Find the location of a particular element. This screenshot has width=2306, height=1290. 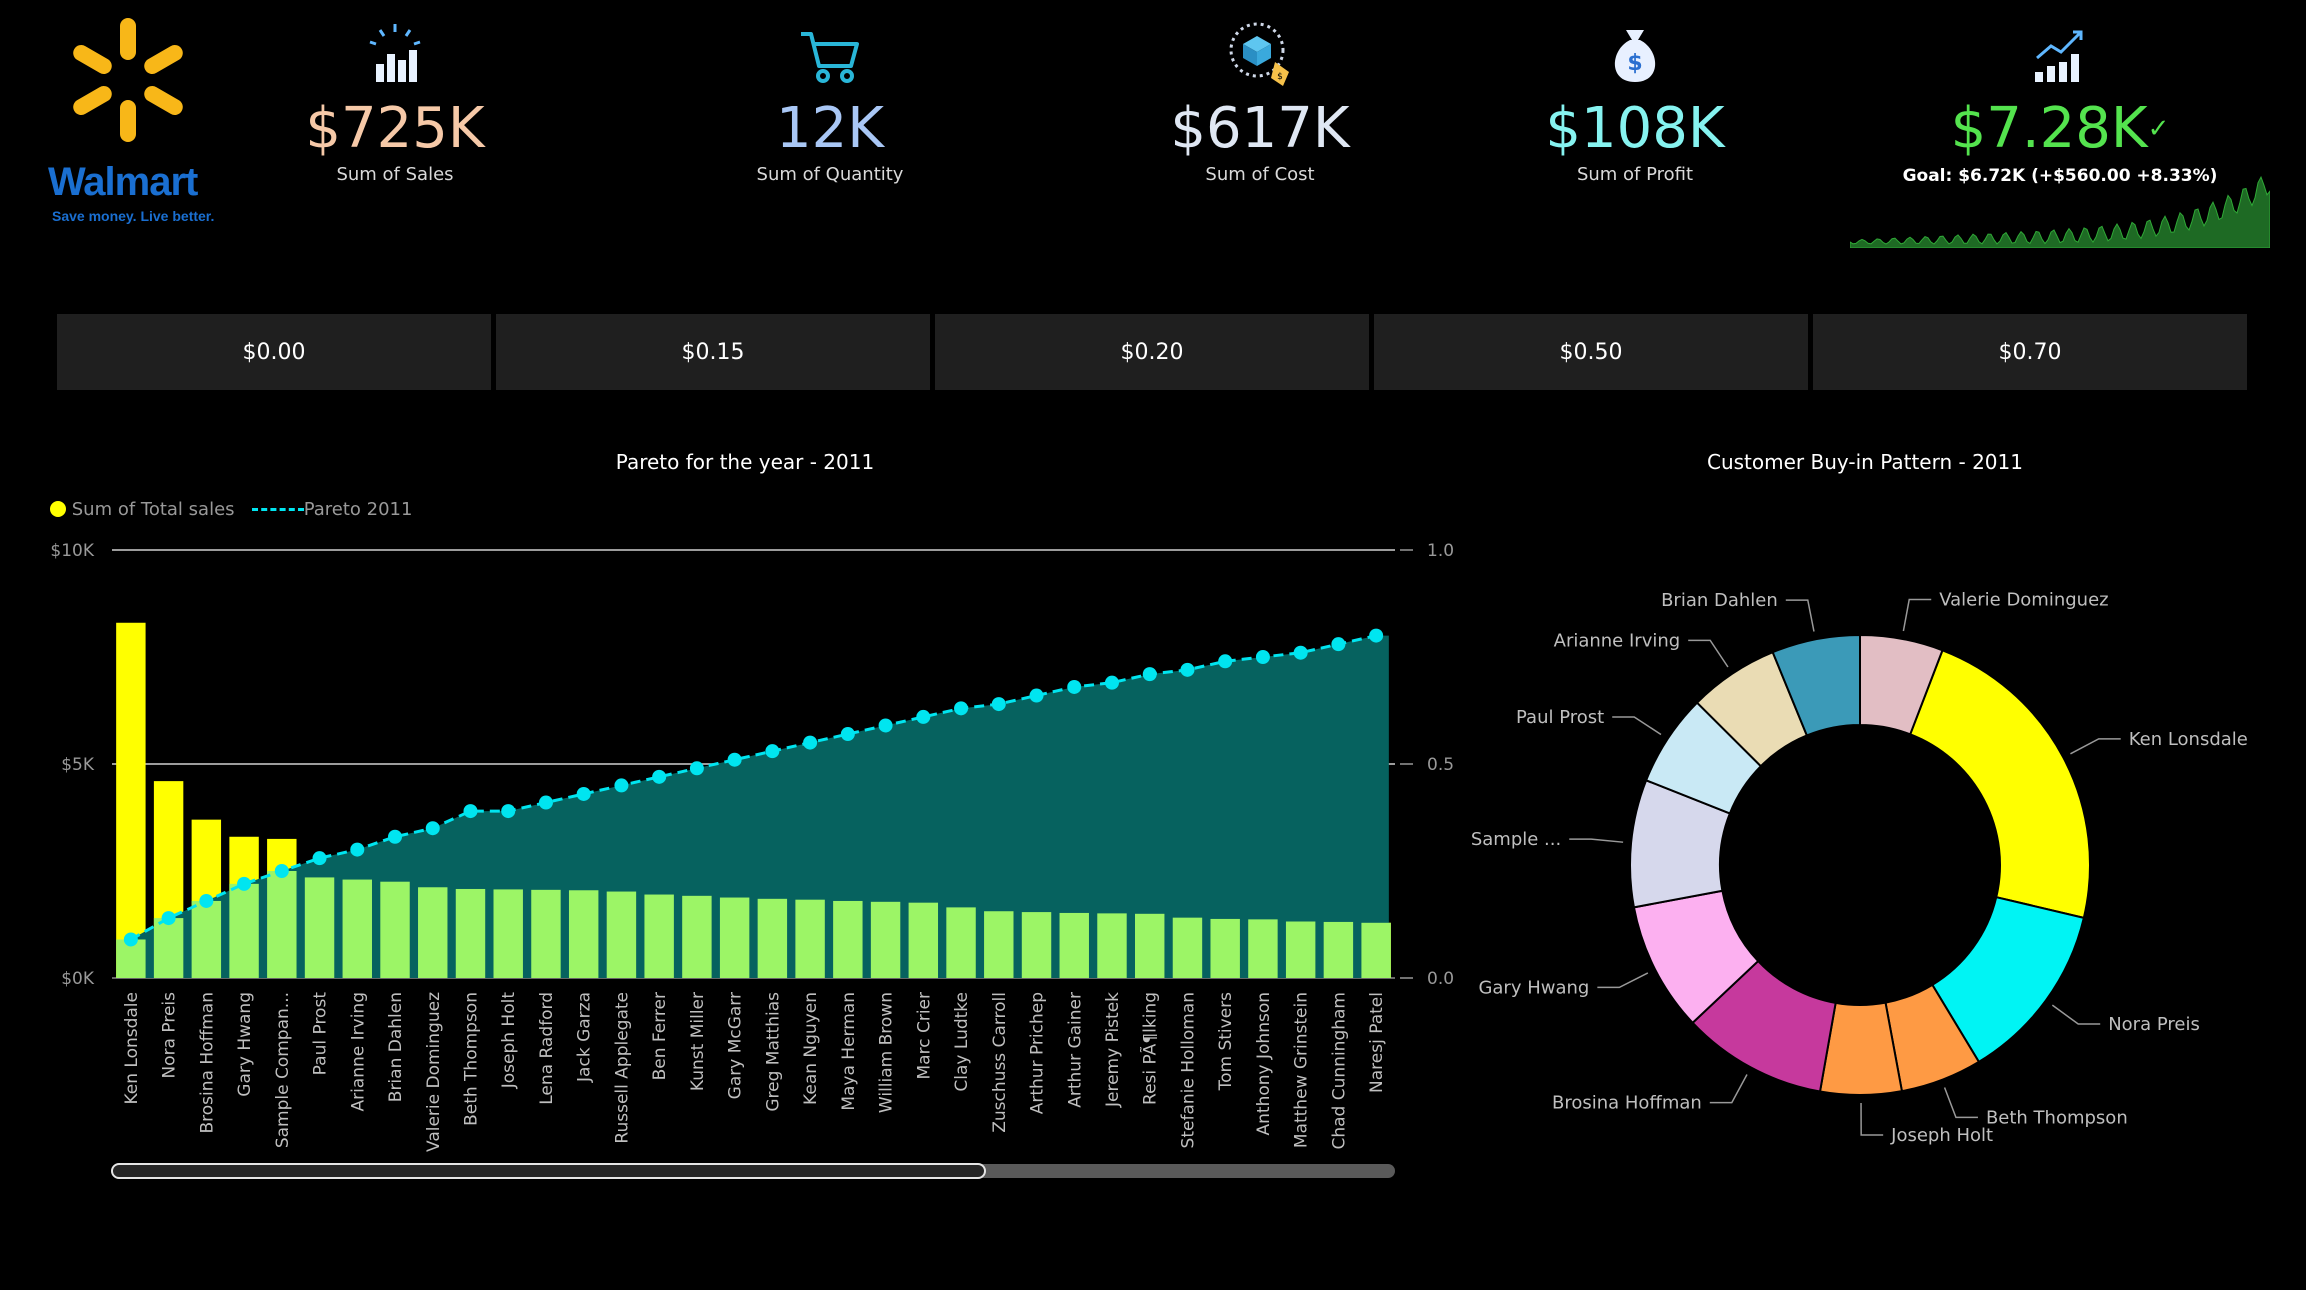

price-tag-box-icon: $ is located at coordinates (1259, 54).